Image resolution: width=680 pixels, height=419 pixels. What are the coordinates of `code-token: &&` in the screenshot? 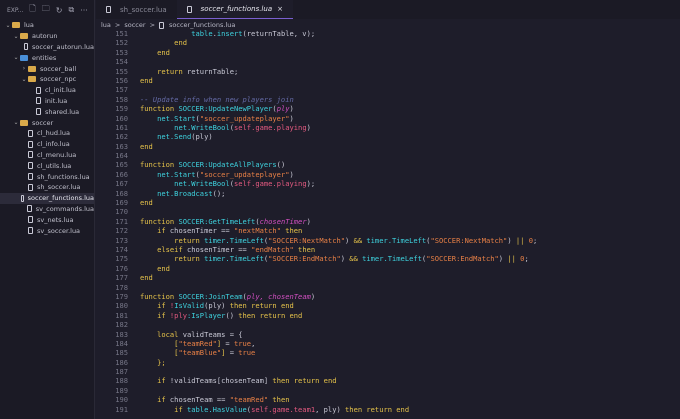 It's located at (358, 240).